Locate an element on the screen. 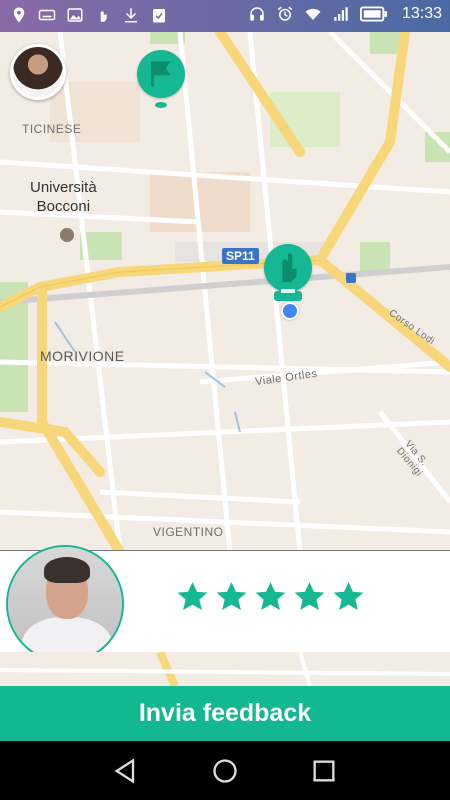  map-view-bottom is located at coordinates (225, 669).